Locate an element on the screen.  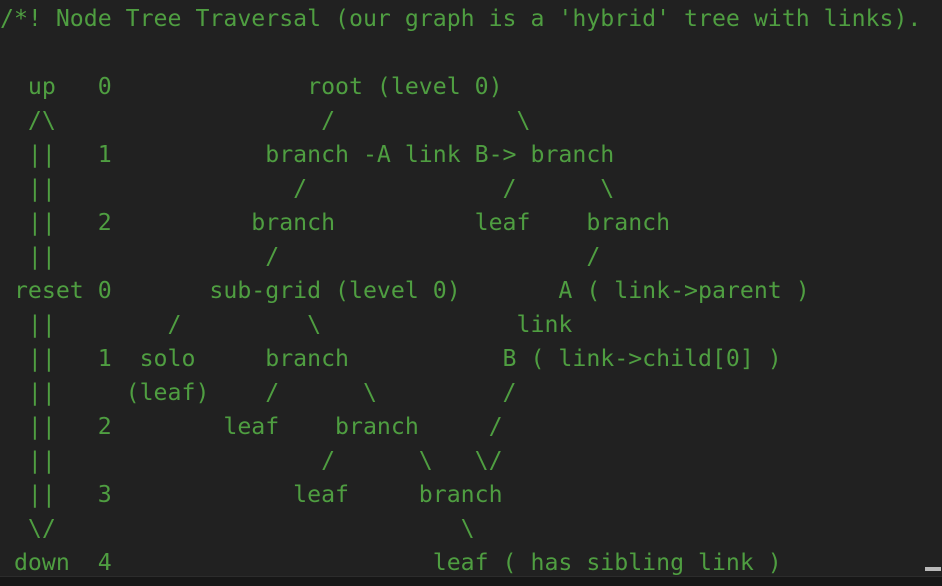
horizontal-scrollbar is located at coordinates (471, 581).